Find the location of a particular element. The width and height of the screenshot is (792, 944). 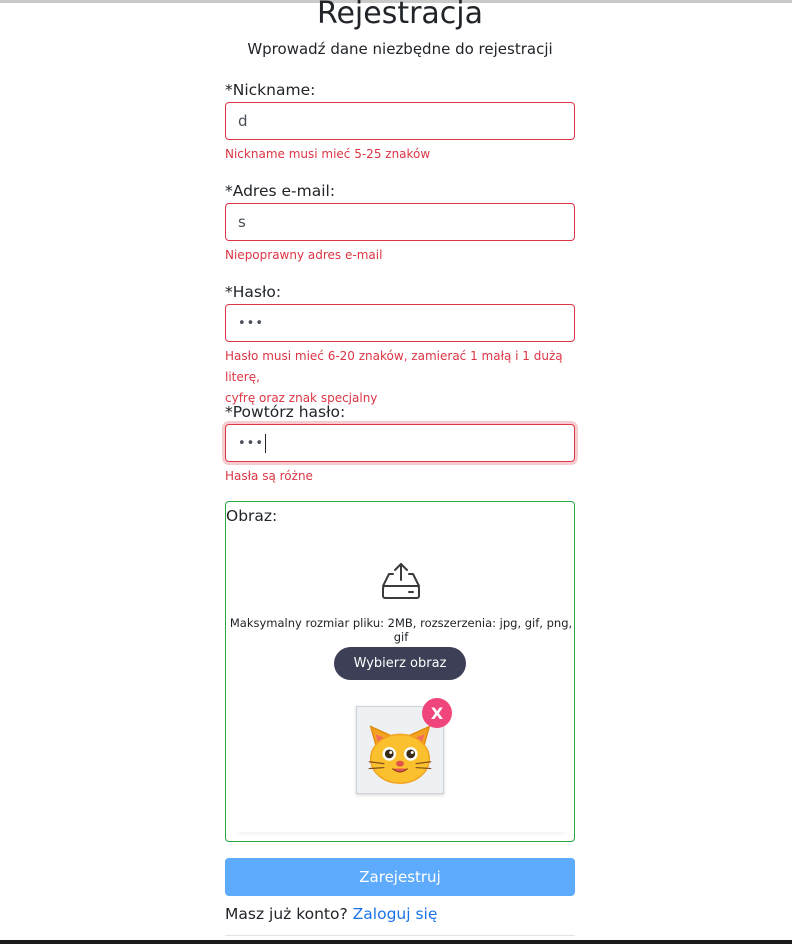

nickname-value: d is located at coordinates (243, 121).